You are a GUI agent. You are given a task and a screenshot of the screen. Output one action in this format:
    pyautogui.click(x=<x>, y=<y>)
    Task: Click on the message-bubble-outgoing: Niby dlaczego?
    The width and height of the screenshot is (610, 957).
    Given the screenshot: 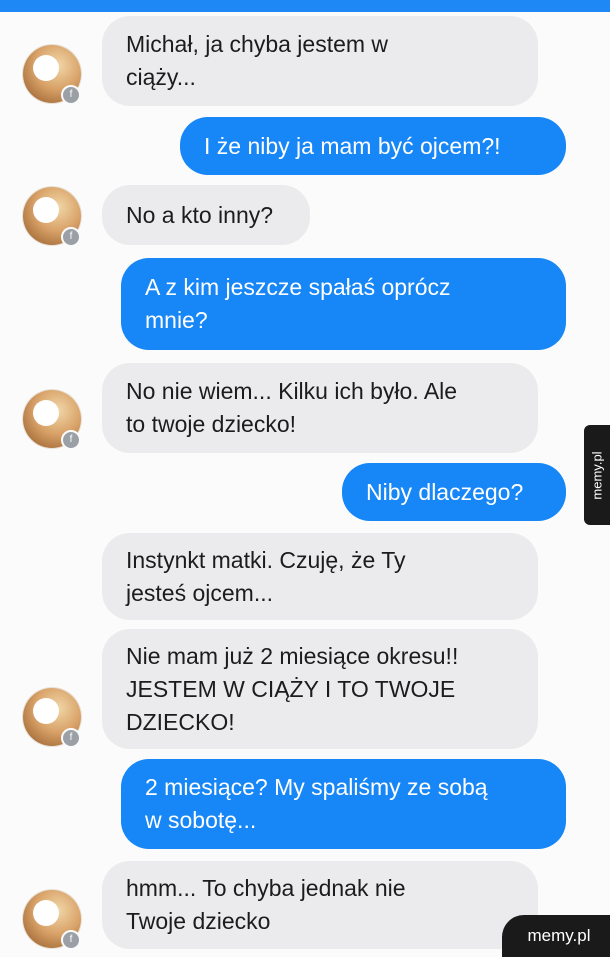 What is the action you would take?
    pyautogui.click(x=454, y=492)
    